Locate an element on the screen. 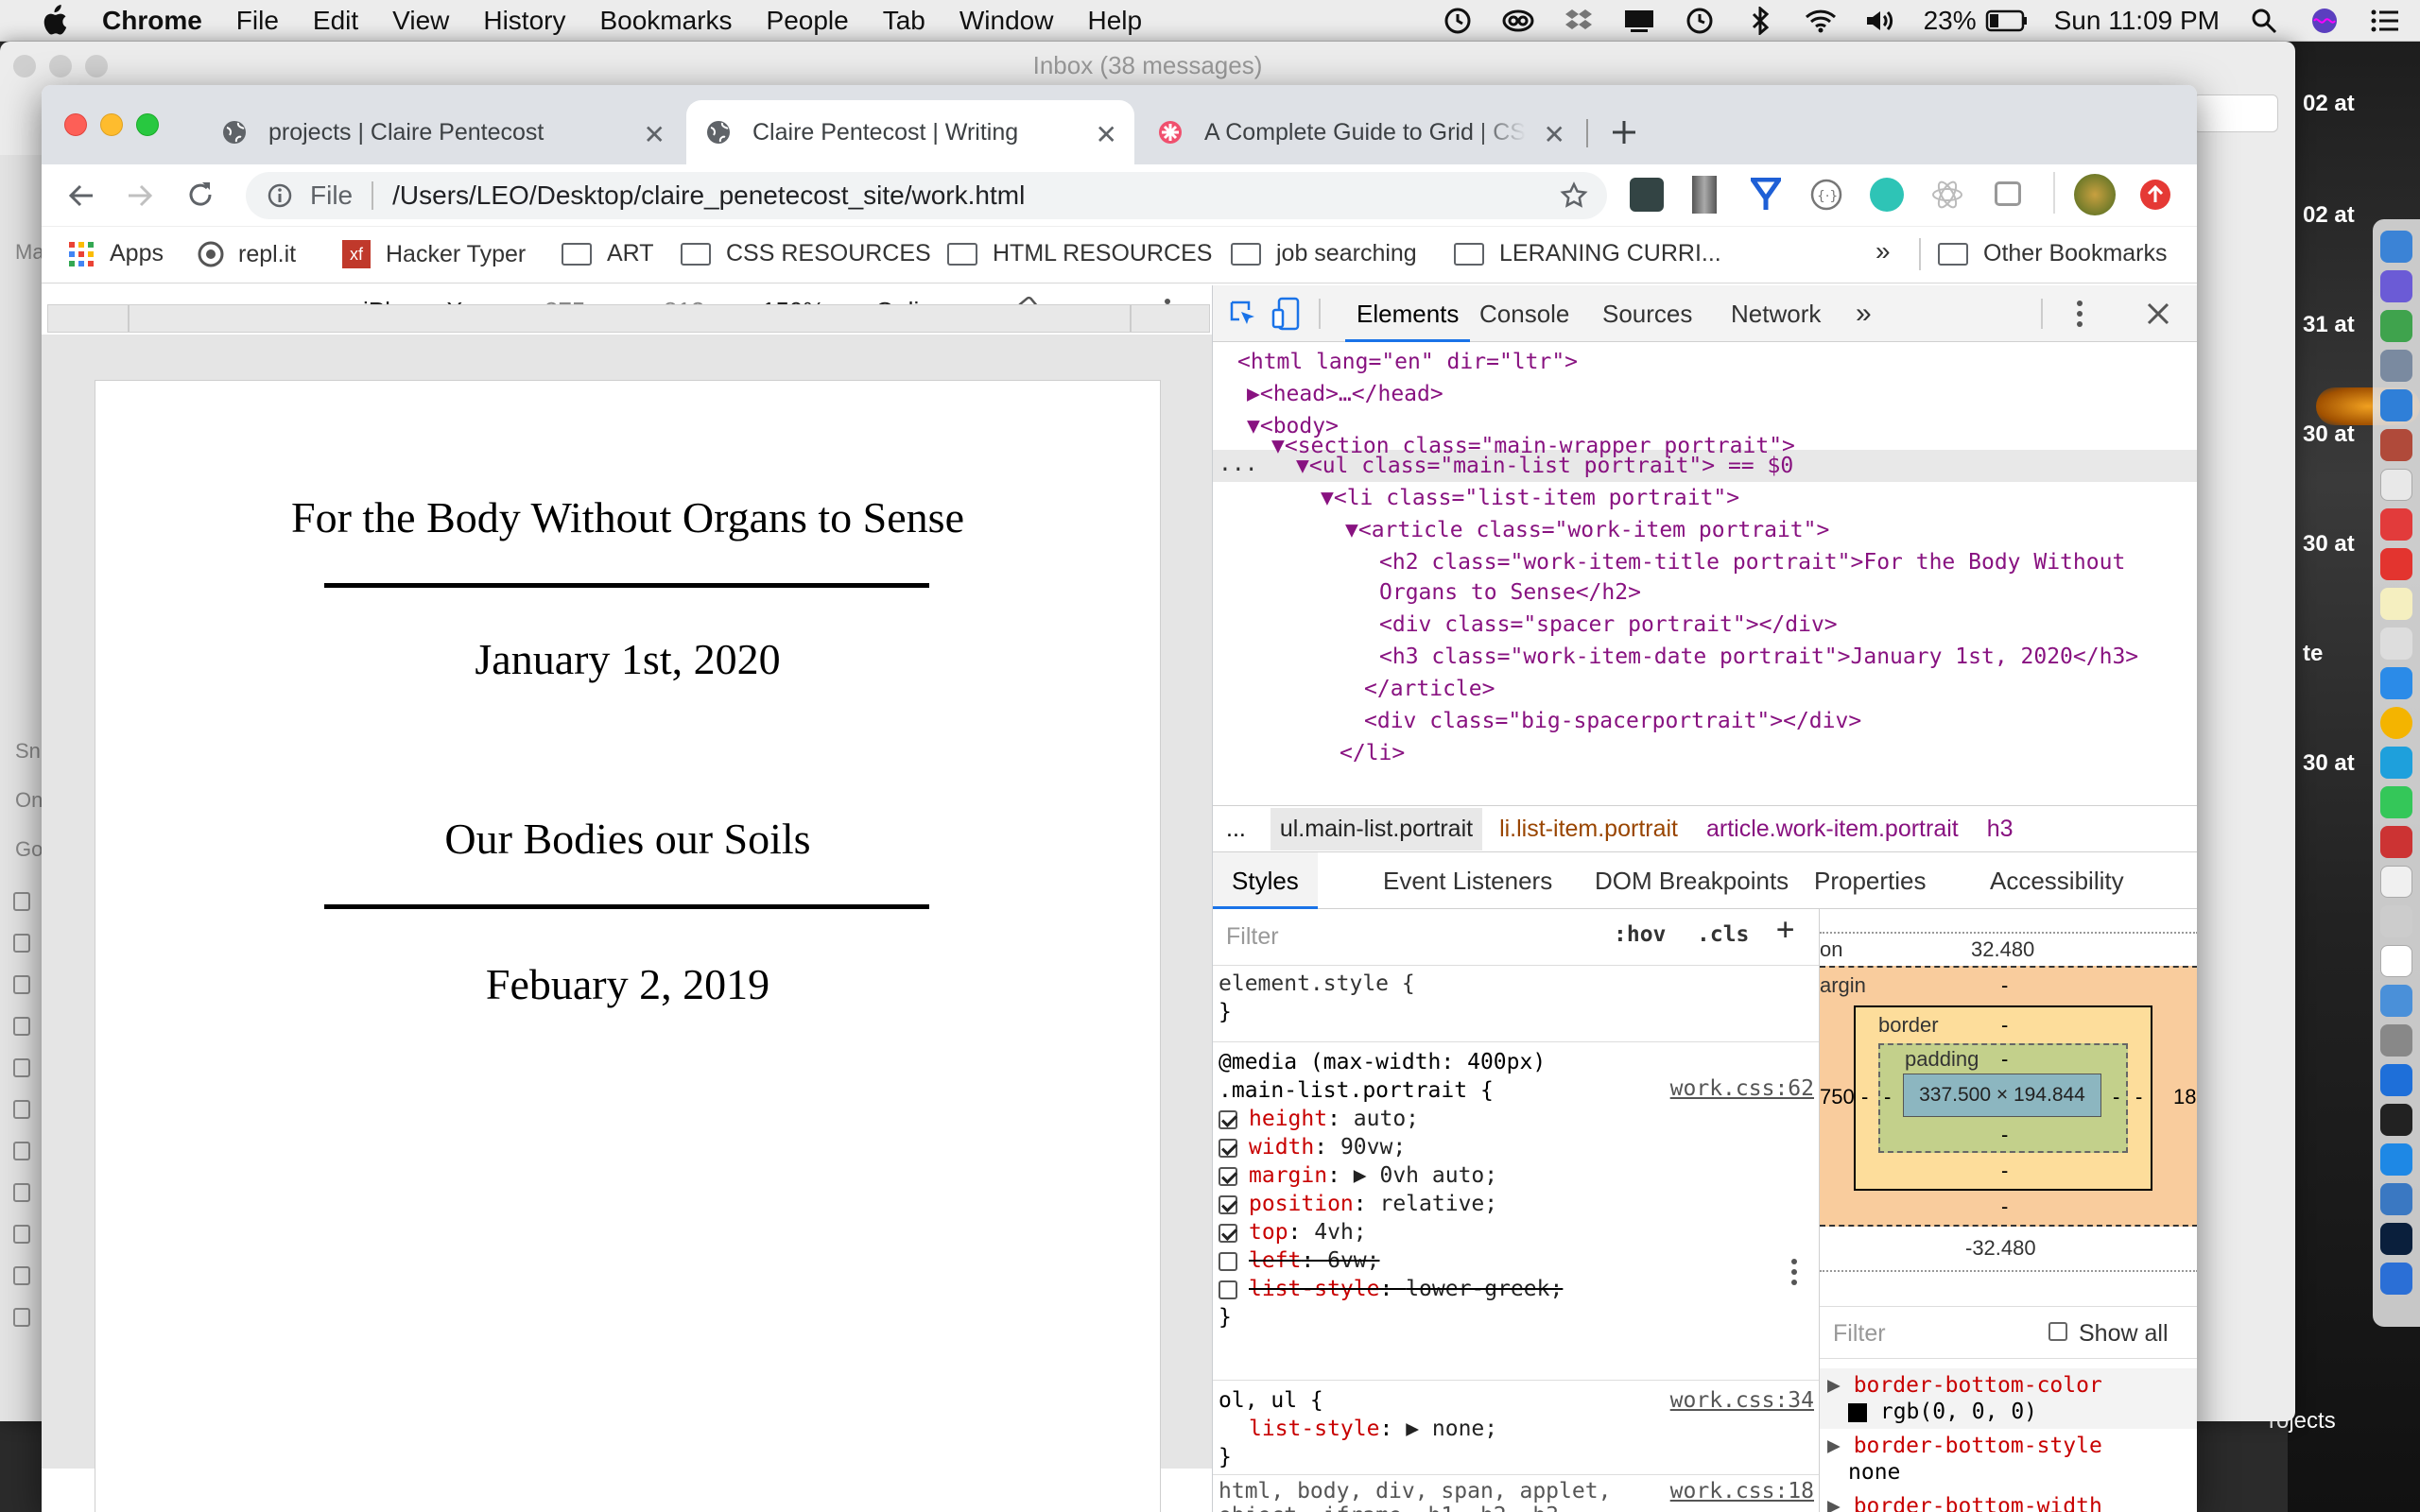 The width and height of the screenshot is (2420, 1512). tab-writing: Claire Pentecost | Writing ✕ is located at coordinates (910, 132).